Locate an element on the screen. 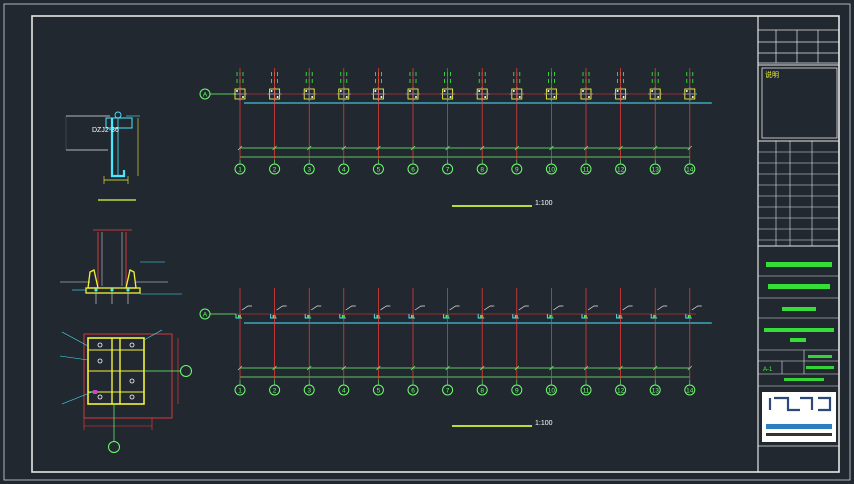 The image size is (854, 484). base-plan-detail is located at coordinates (125, 391).